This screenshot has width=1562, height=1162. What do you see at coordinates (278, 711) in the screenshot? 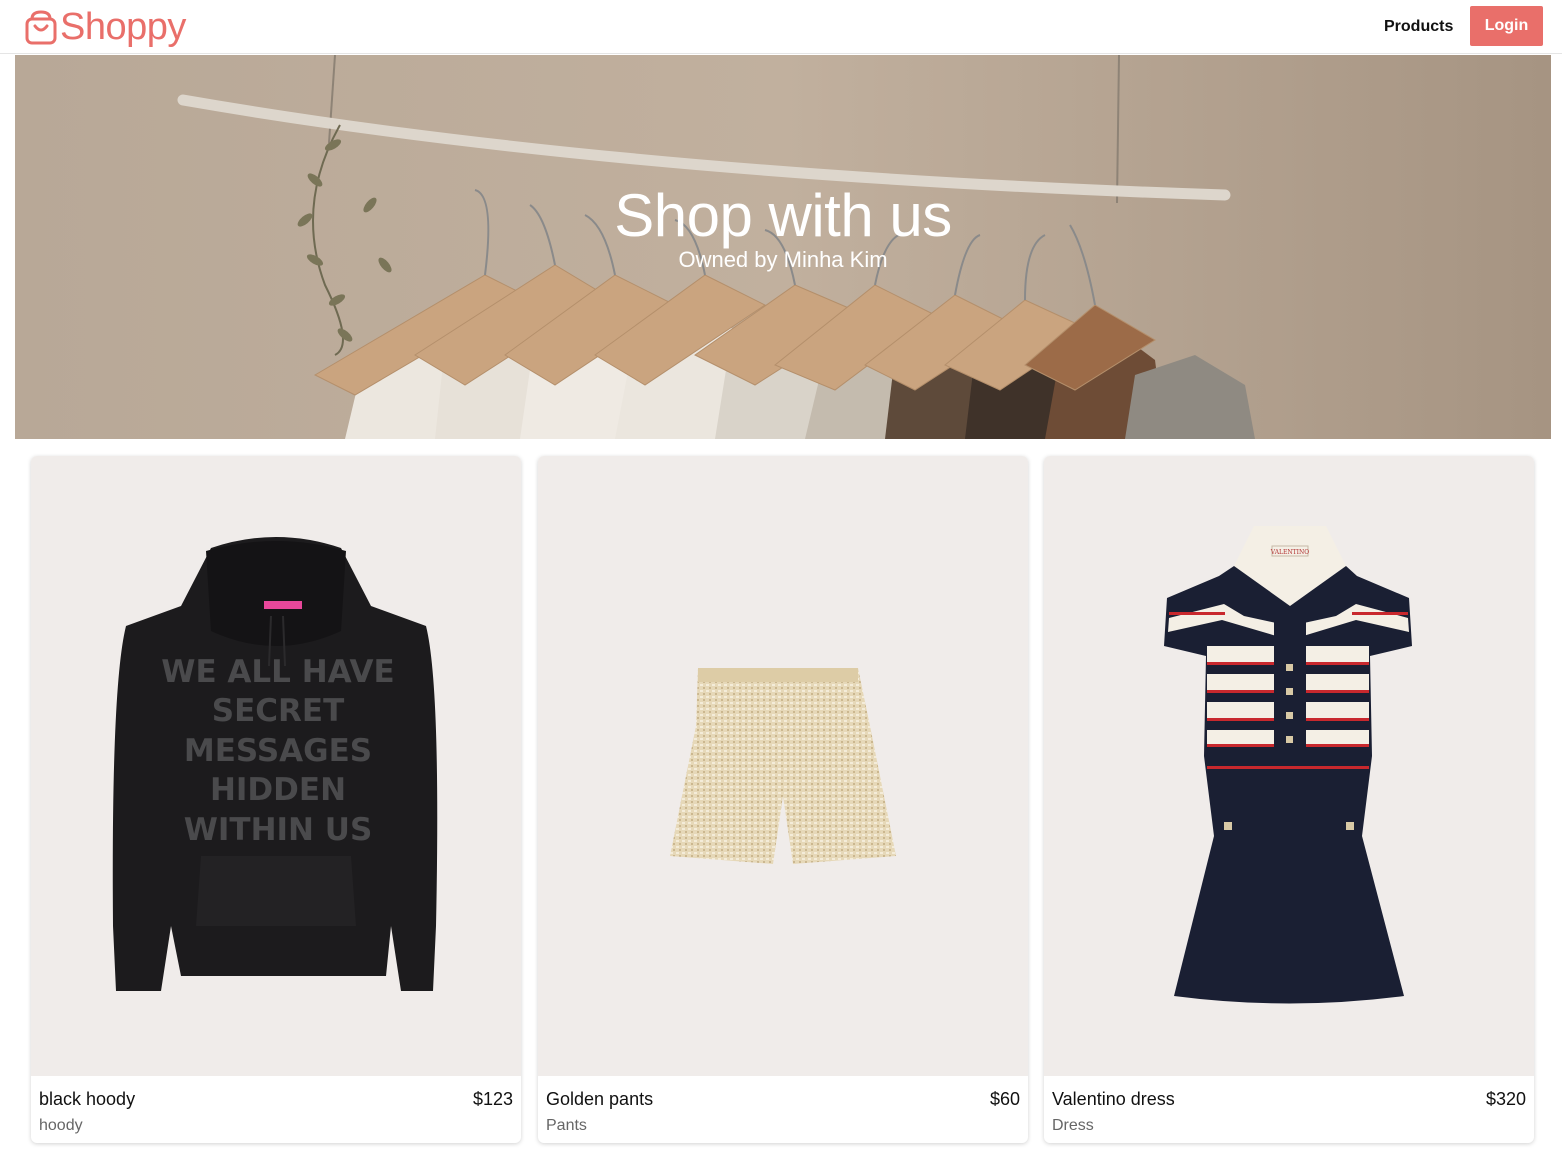
I see `hoodie-print-line-2: SECRET` at bounding box center [278, 711].